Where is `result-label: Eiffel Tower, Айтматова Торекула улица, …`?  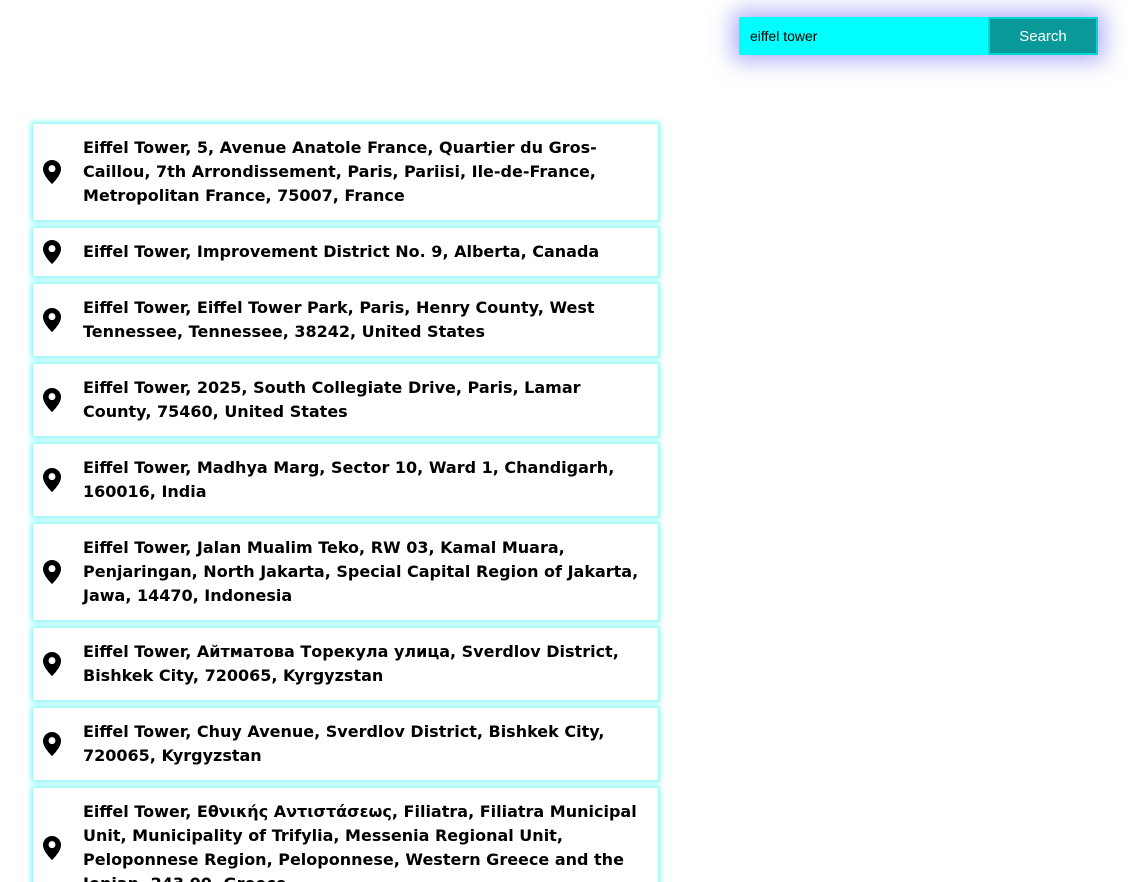
result-label: Eiffel Tower, Айтматова Торекула улица, … is located at coordinates (351, 663).